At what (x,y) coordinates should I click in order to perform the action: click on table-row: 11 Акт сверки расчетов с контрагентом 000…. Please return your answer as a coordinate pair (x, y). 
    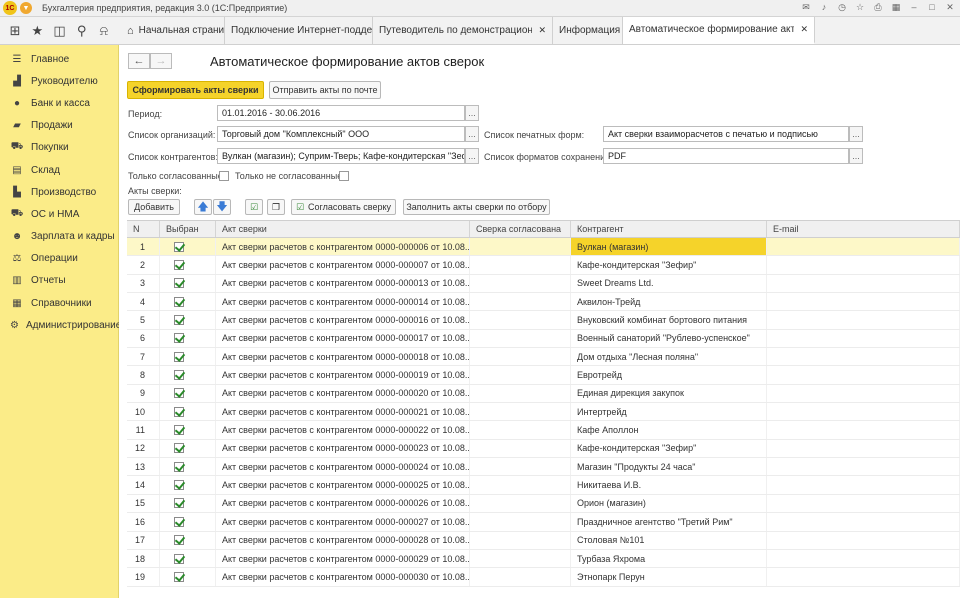
    Looking at the image, I should click on (543, 430).